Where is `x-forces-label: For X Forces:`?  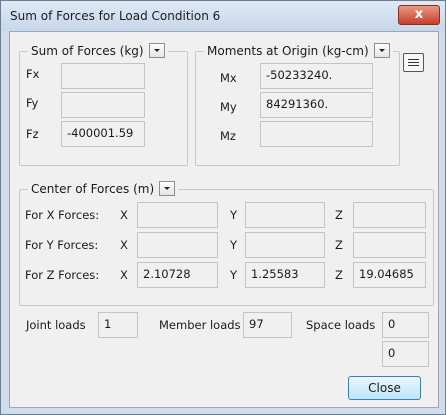 x-forces-label: For X Forces: is located at coordinates (62, 215).